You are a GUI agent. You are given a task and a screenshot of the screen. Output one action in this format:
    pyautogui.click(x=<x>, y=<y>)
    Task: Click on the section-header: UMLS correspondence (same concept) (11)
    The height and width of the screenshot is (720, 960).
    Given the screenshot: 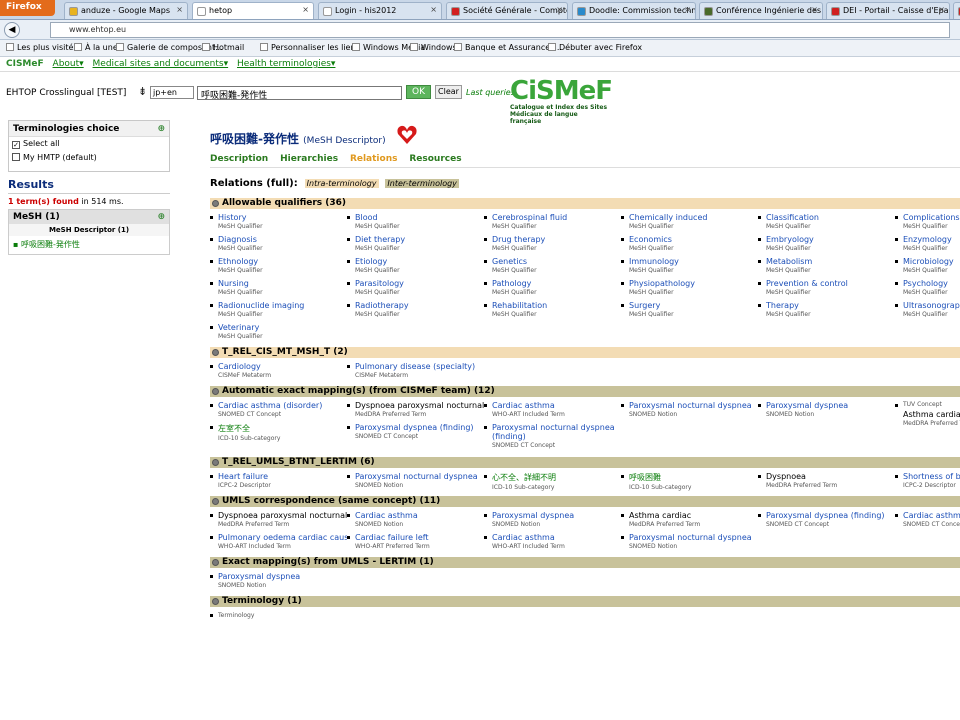 What is the action you would take?
    pyautogui.click(x=585, y=501)
    